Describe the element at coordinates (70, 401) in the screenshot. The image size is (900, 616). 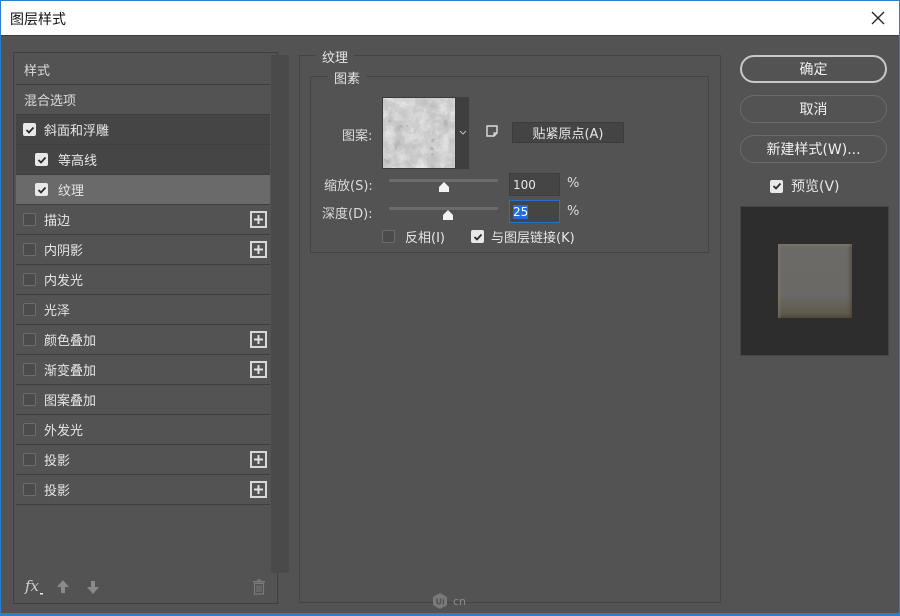
I see `effect-label: 图案叠加` at that location.